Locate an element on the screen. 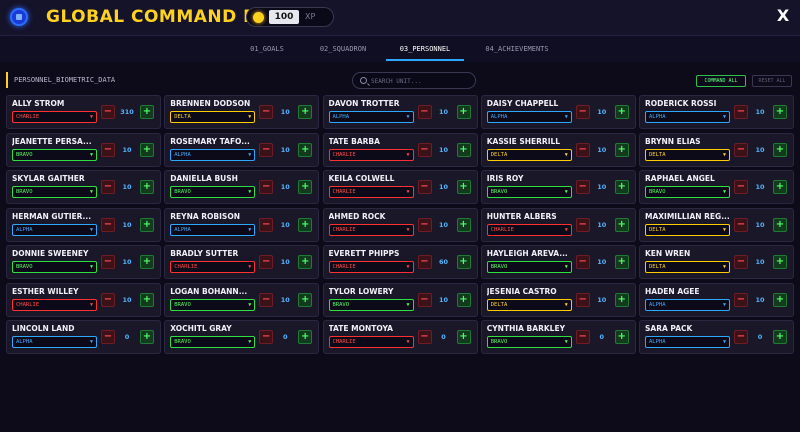 This screenshot has height=432, width=800. tab-squadron: 02_SQUADRON is located at coordinates (343, 51).